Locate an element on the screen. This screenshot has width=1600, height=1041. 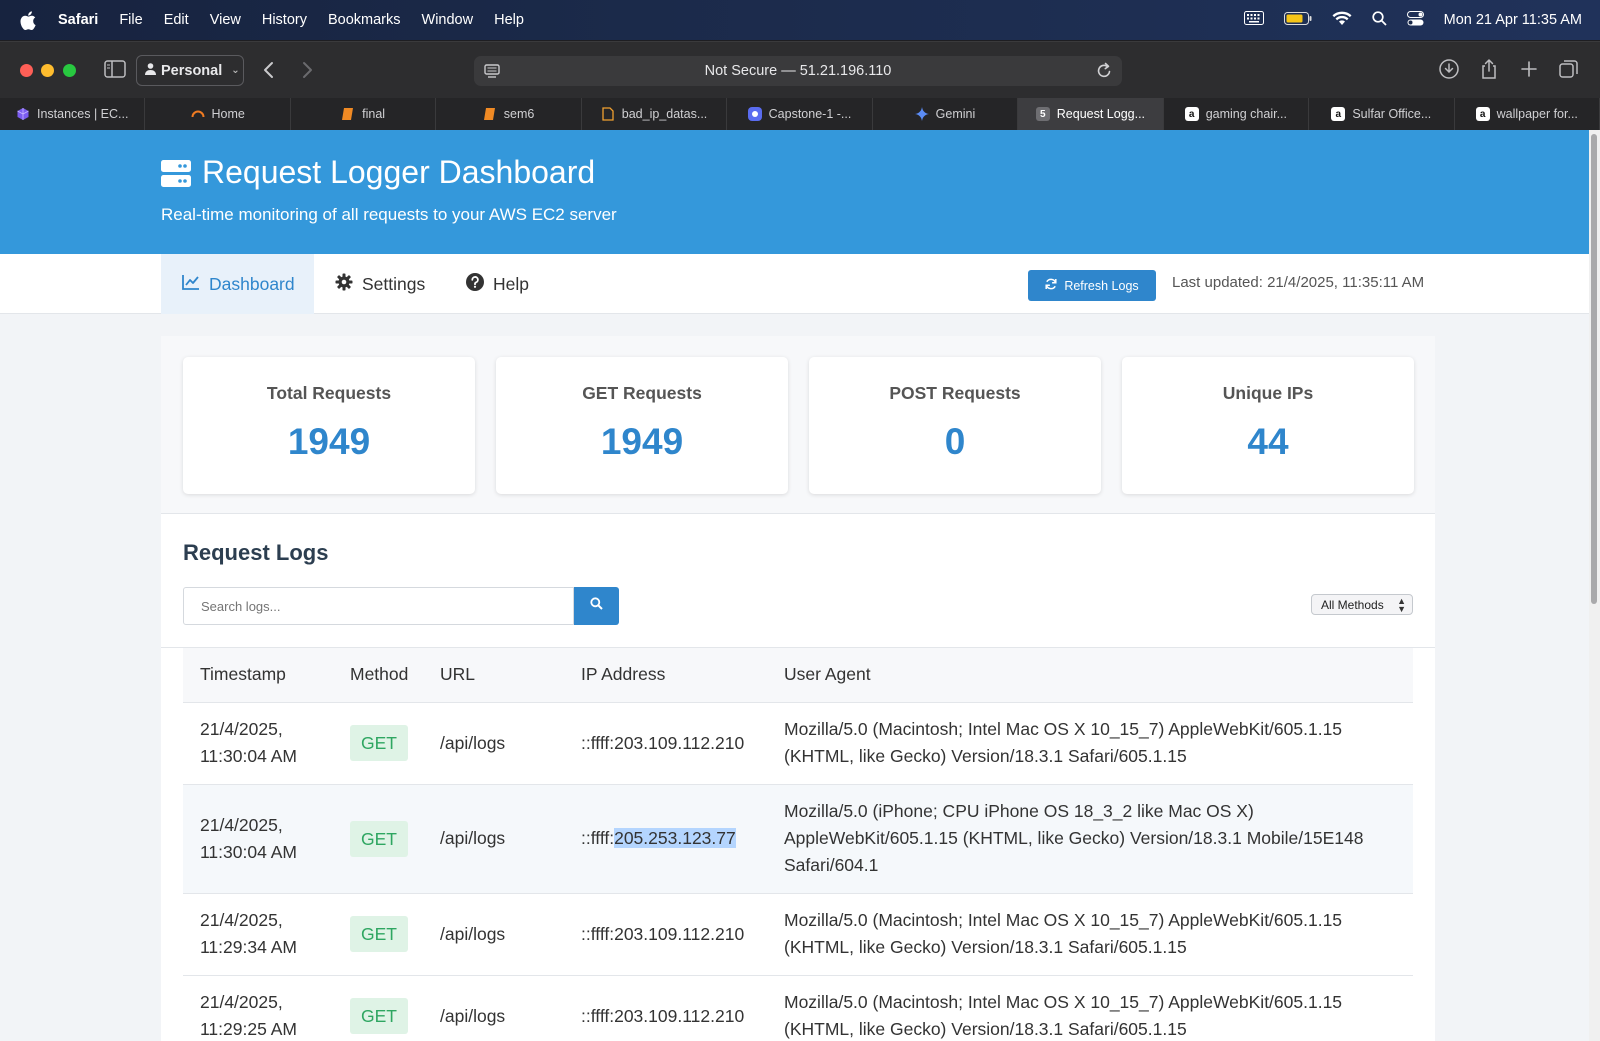
tab-label: Gemini is located at coordinates (955, 114).